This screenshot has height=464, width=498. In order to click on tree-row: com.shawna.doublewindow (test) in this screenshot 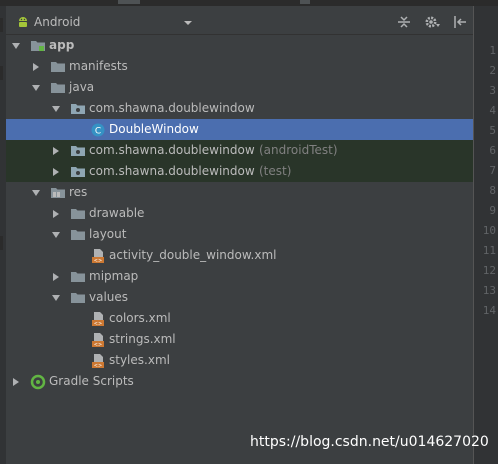, I will do `click(239, 171)`.